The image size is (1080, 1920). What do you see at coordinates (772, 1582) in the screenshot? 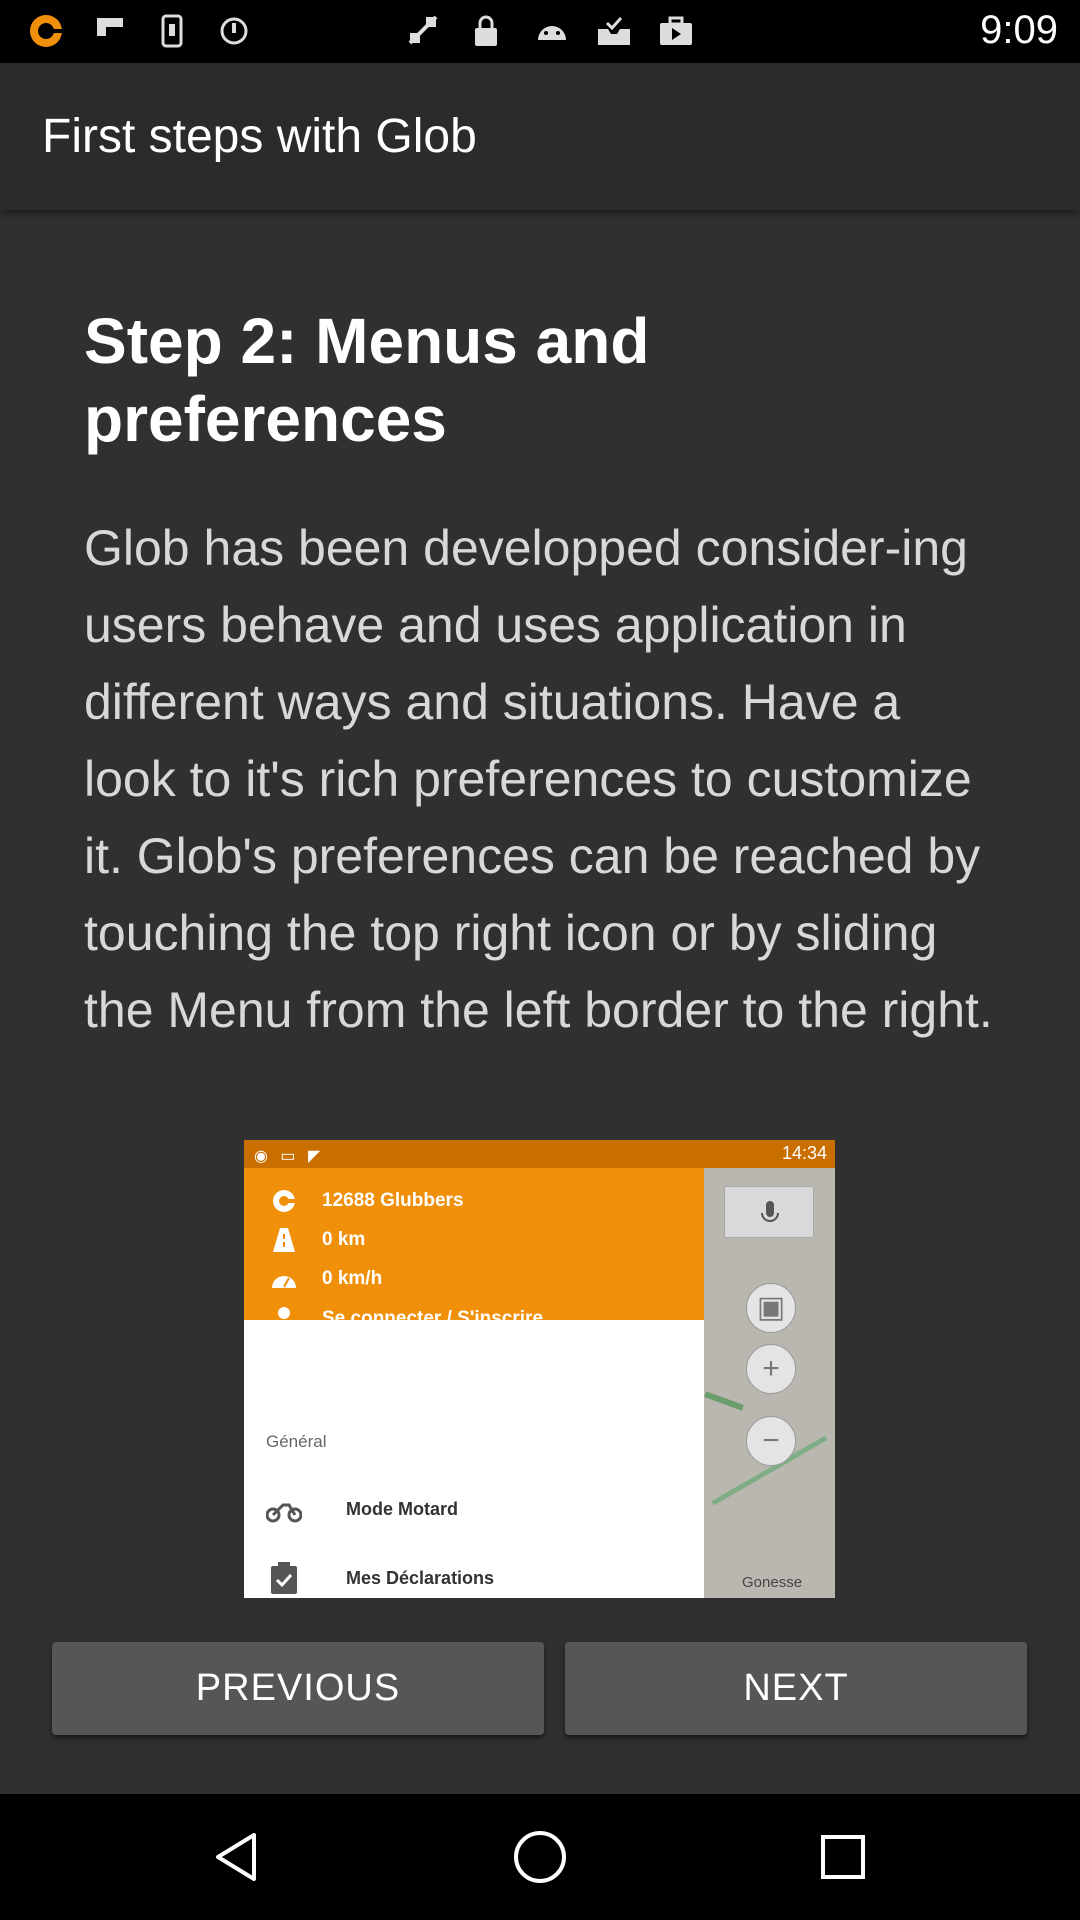
I see `preview-map-label: Gonesse` at bounding box center [772, 1582].